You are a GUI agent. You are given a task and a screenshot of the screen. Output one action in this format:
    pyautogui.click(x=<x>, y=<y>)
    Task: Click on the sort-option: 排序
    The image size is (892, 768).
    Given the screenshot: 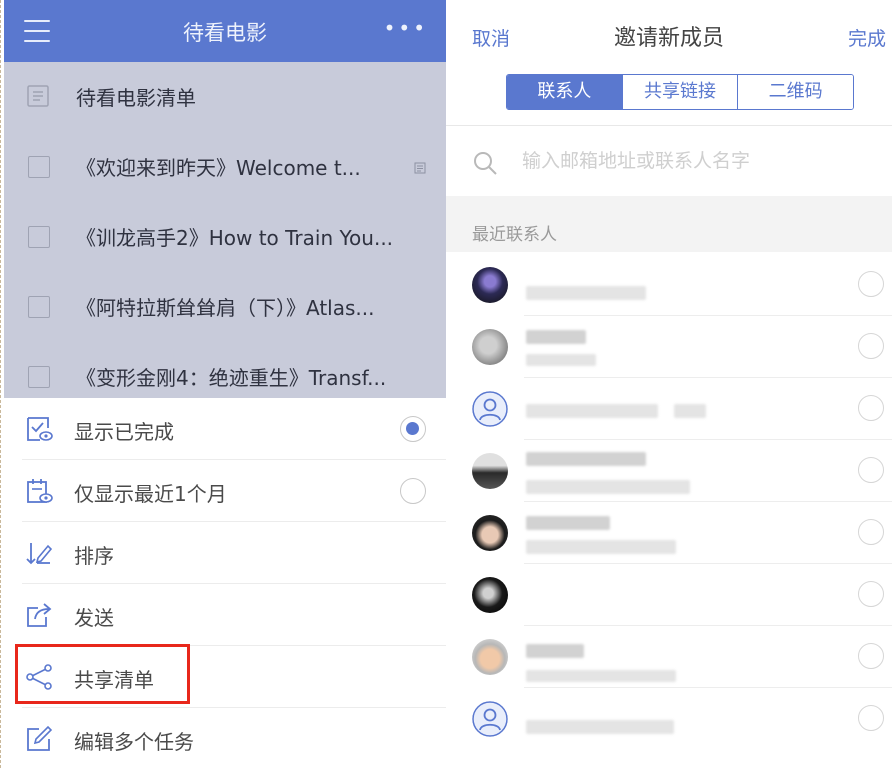 What is the action you would take?
    pyautogui.click(x=225, y=553)
    